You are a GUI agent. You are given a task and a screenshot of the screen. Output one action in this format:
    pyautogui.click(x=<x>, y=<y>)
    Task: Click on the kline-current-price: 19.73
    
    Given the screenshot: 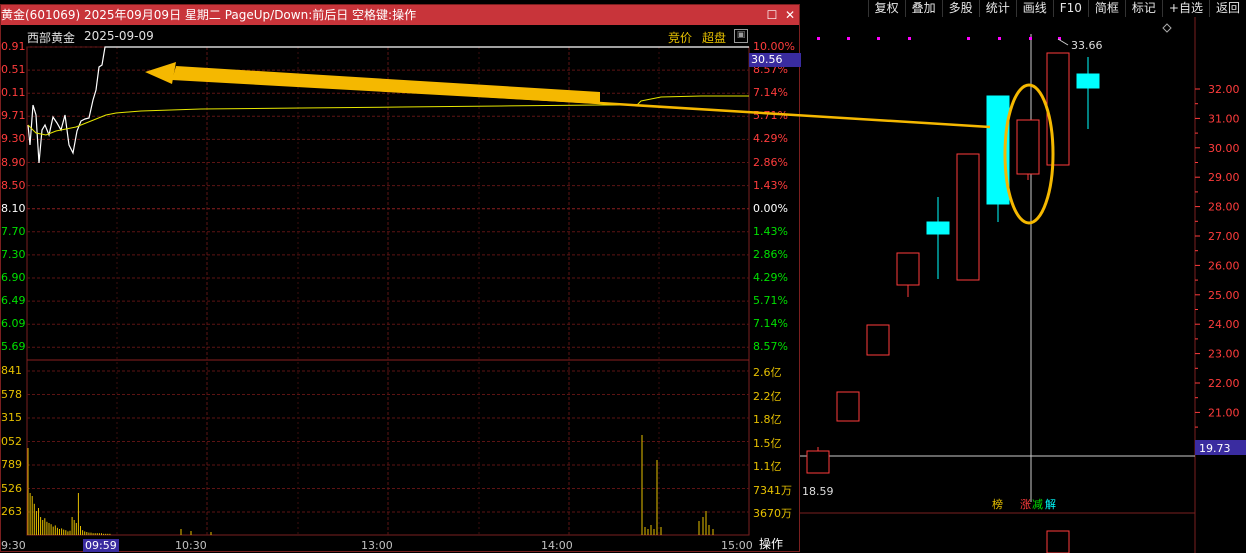 What is the action you would take?
    pyautogui.click(x=1215, y=448)
    